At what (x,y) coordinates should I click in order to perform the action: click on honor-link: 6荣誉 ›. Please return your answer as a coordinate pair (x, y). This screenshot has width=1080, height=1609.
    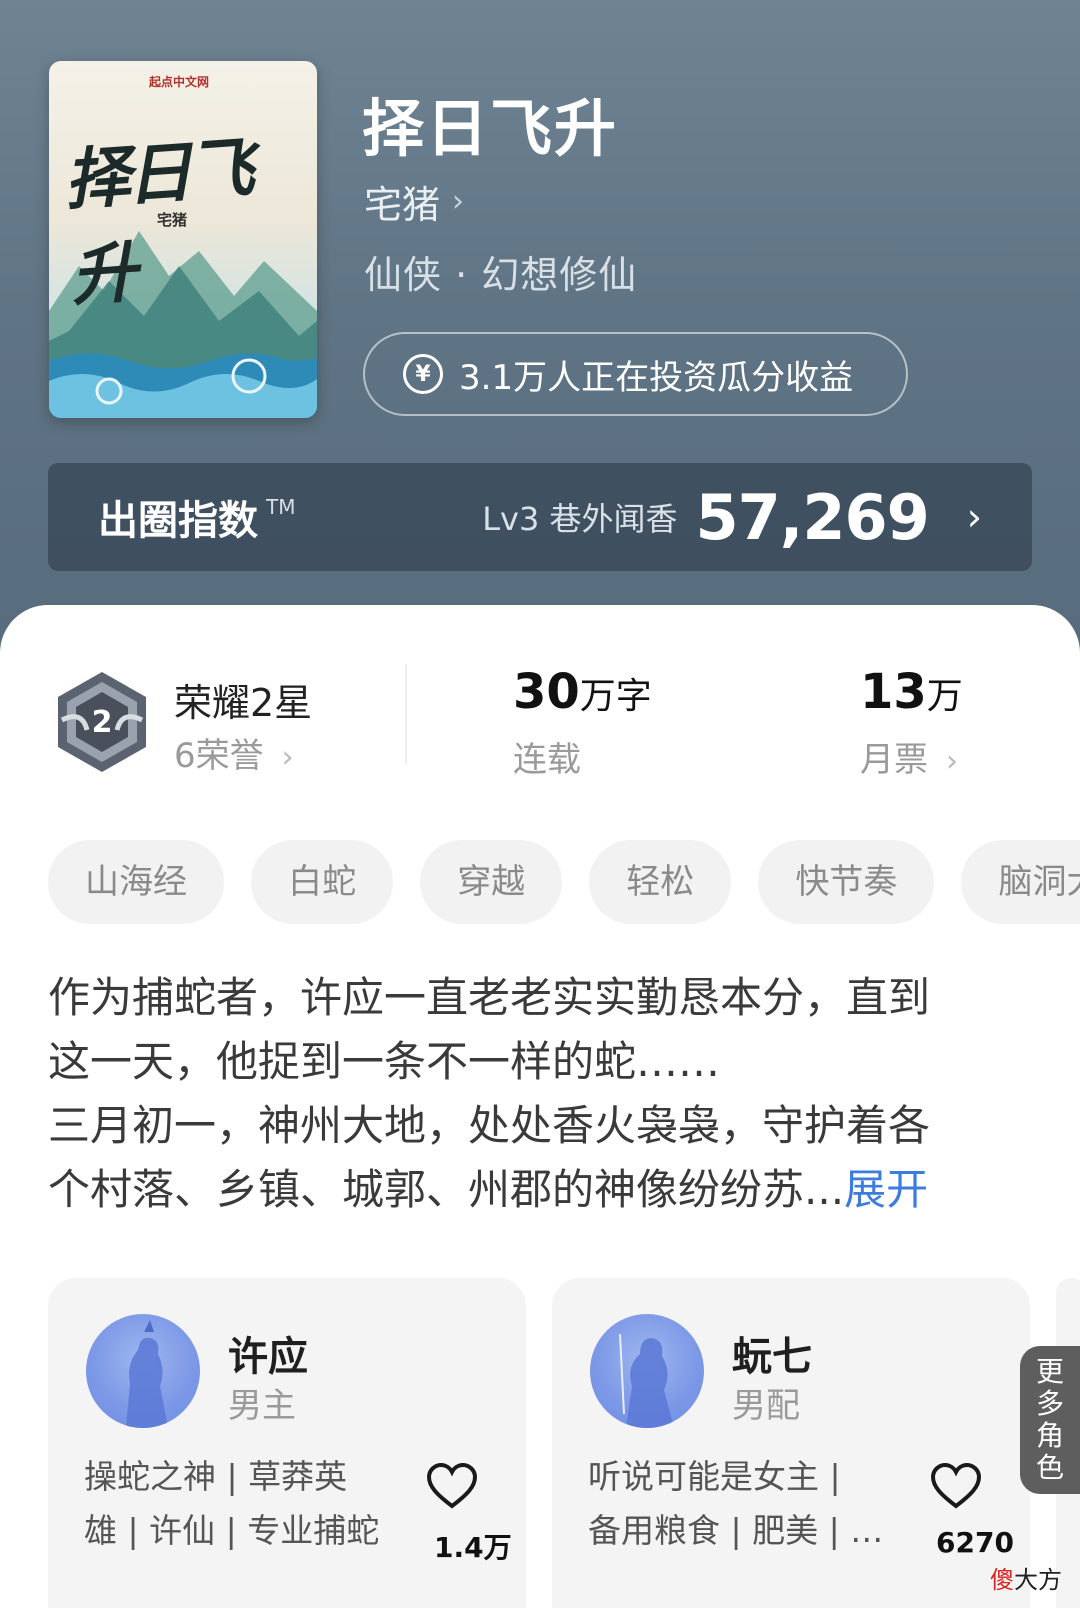
    Looking at the image, I should click on (234, 752).